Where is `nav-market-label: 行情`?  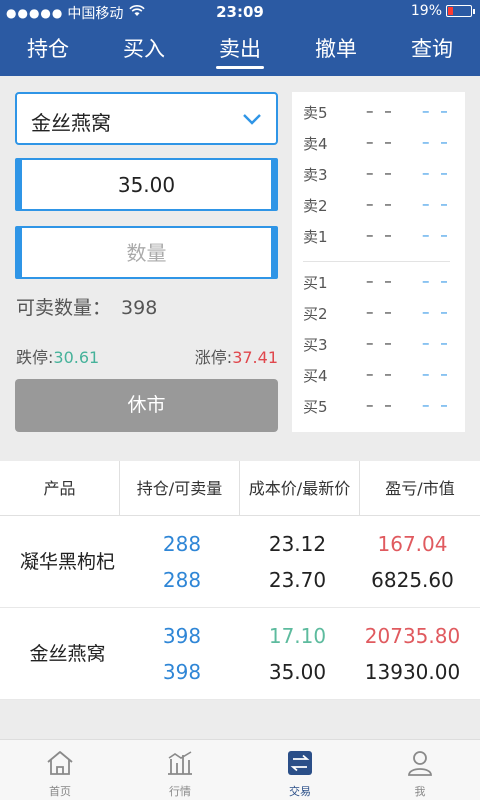 nav-market-label: 行情 is located at coordinates (180, 791).